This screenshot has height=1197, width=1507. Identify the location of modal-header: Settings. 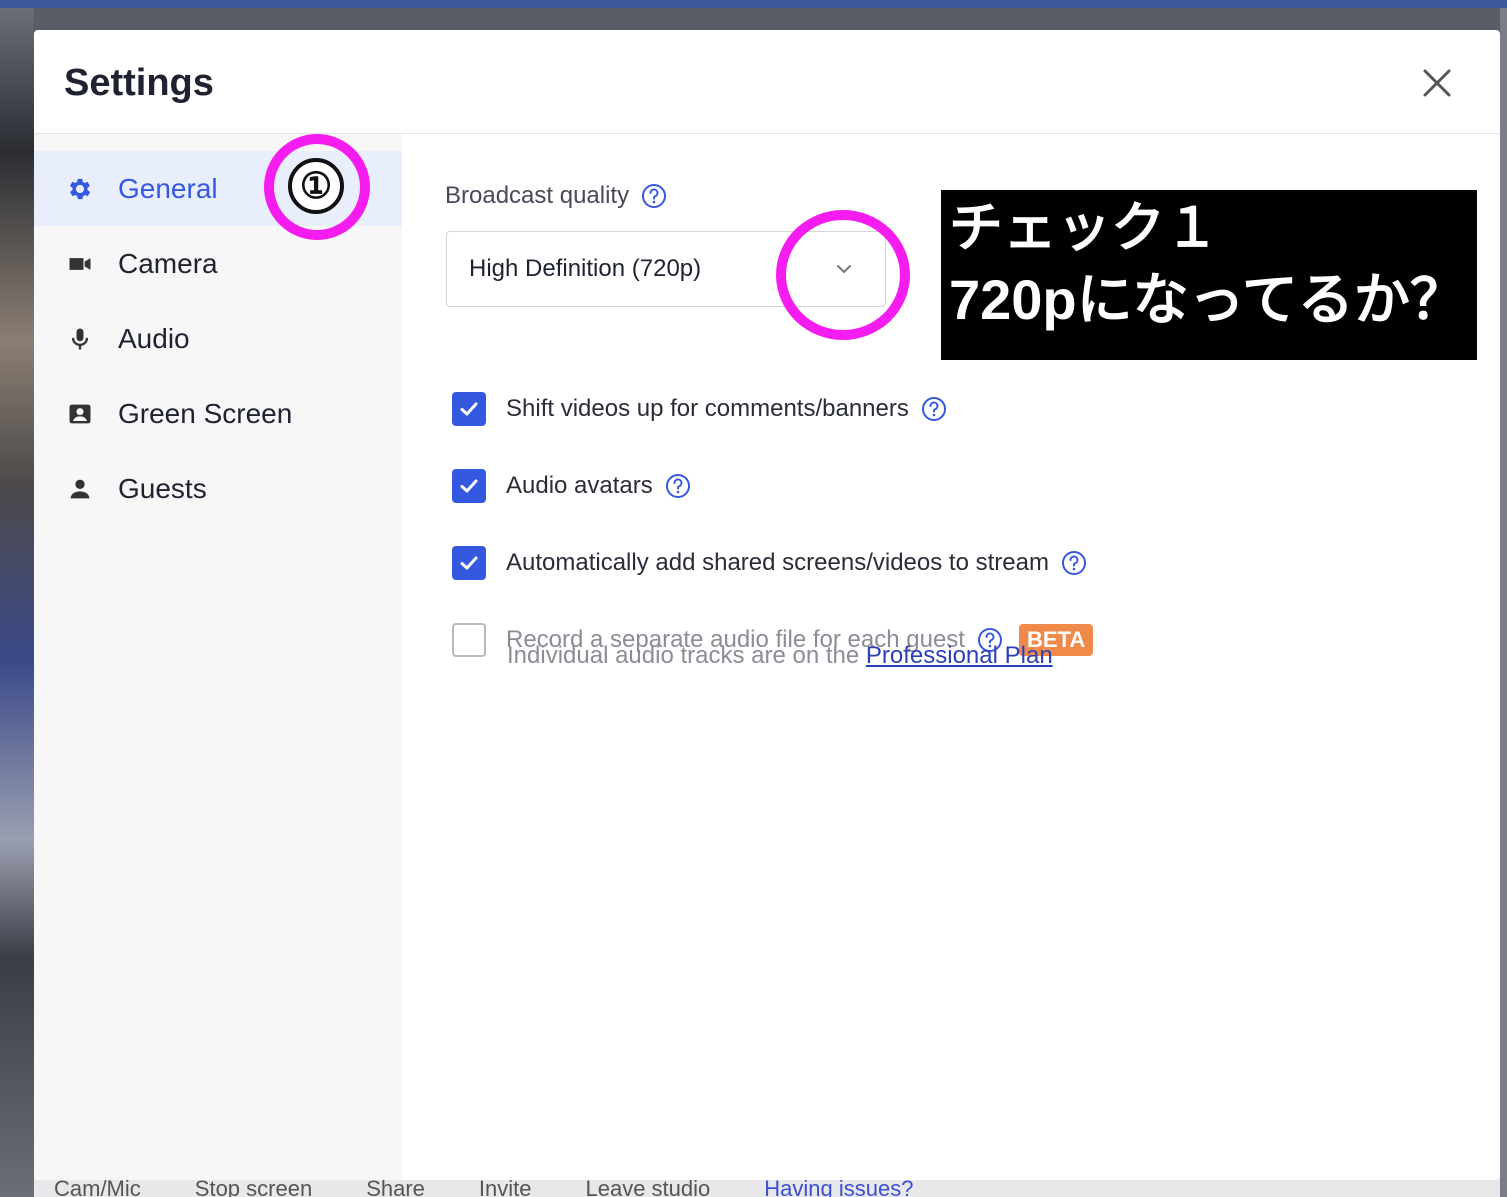
(767, 82).